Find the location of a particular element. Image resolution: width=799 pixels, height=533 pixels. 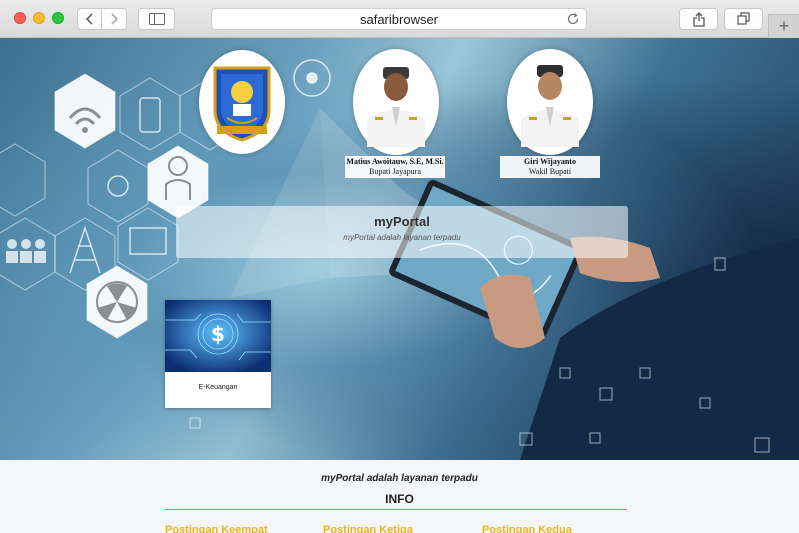

address-bar: safaribrowser is located at coordinates (399, 19).